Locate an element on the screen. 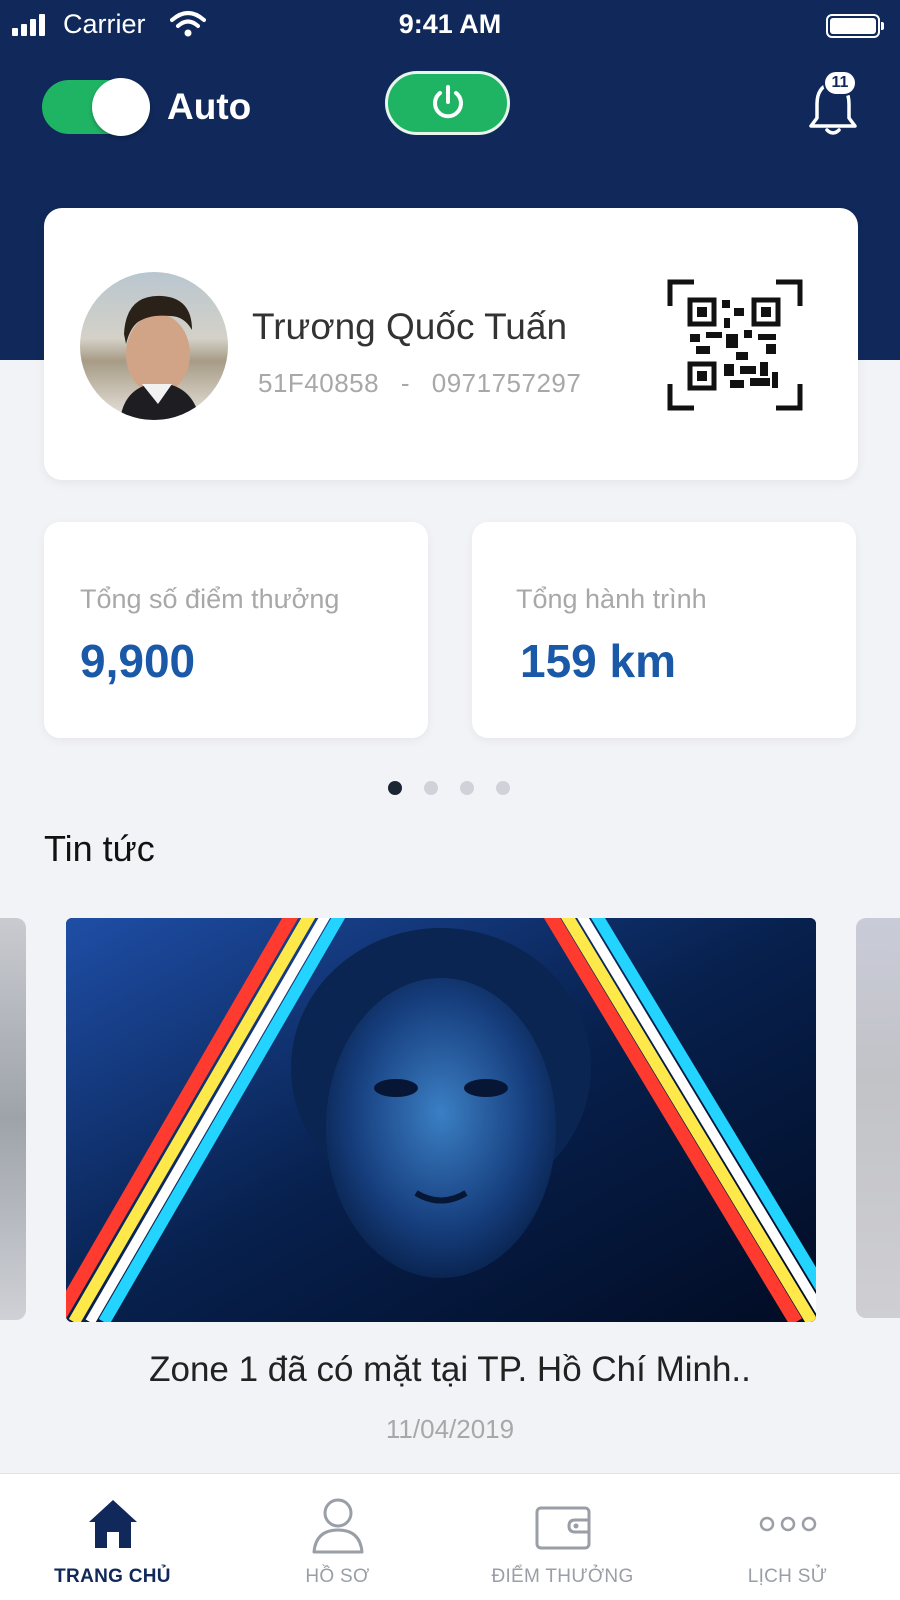 The width and height of the screenshot is (900, 1600). phone-number: 0971757297 is located at coordinates (506, 383).